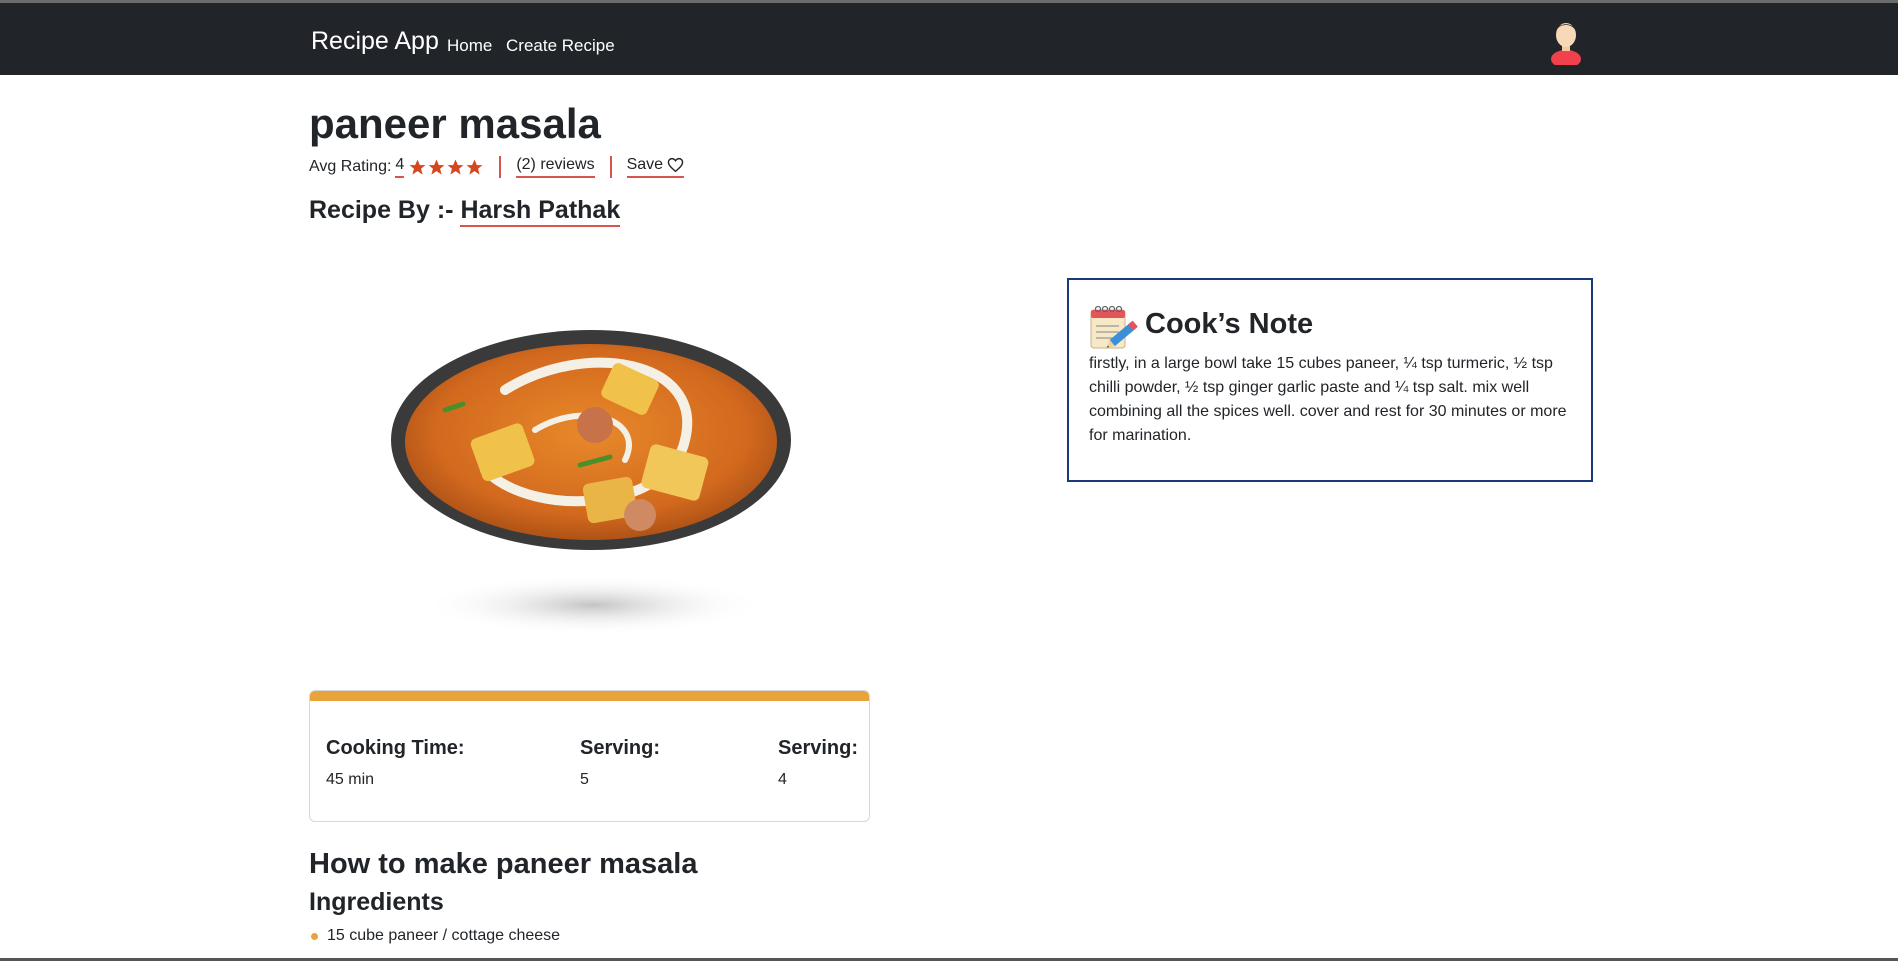 The image size is (1898, 961). Describe the element at coordinates (555, 167) in the screenshot. I see `reviews-link: (2) reviews` at that location.